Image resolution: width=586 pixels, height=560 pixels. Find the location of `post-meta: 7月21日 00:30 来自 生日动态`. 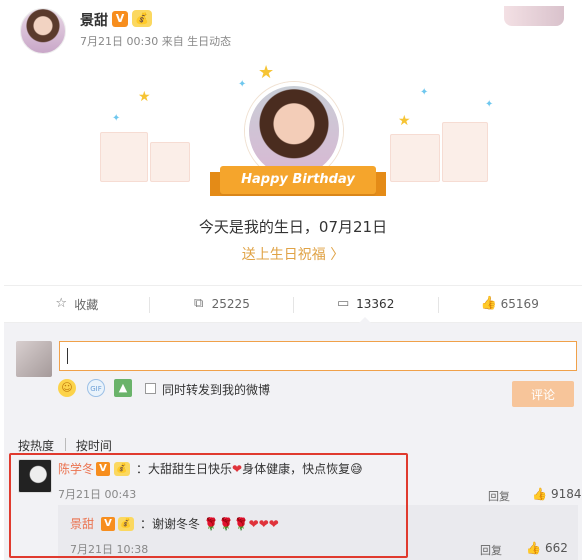

post-meta: 7月21日 00:30 来自 生日动态 is located at coordinates (156, 41).